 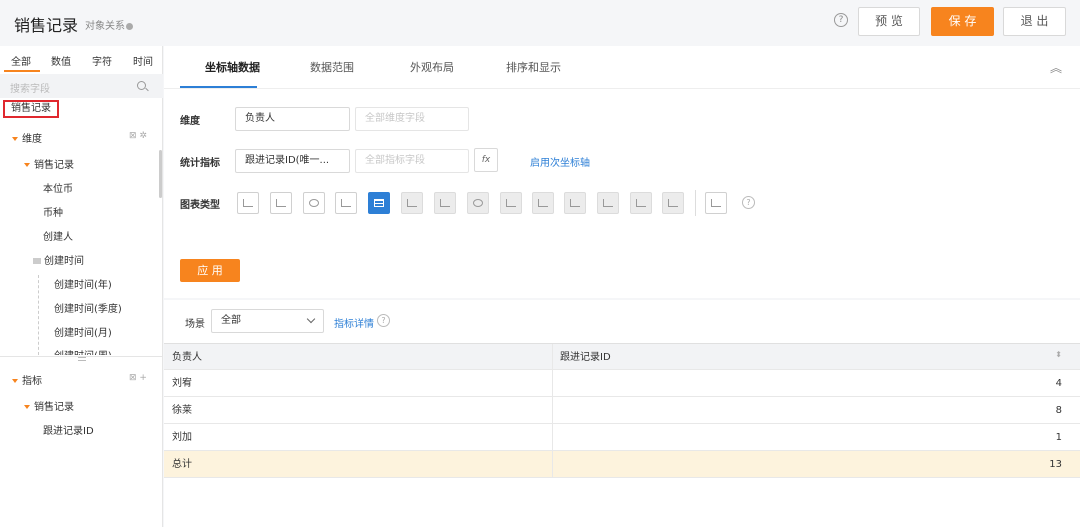 I want to click on save-button: 保 存, so click(x=962, y=21).